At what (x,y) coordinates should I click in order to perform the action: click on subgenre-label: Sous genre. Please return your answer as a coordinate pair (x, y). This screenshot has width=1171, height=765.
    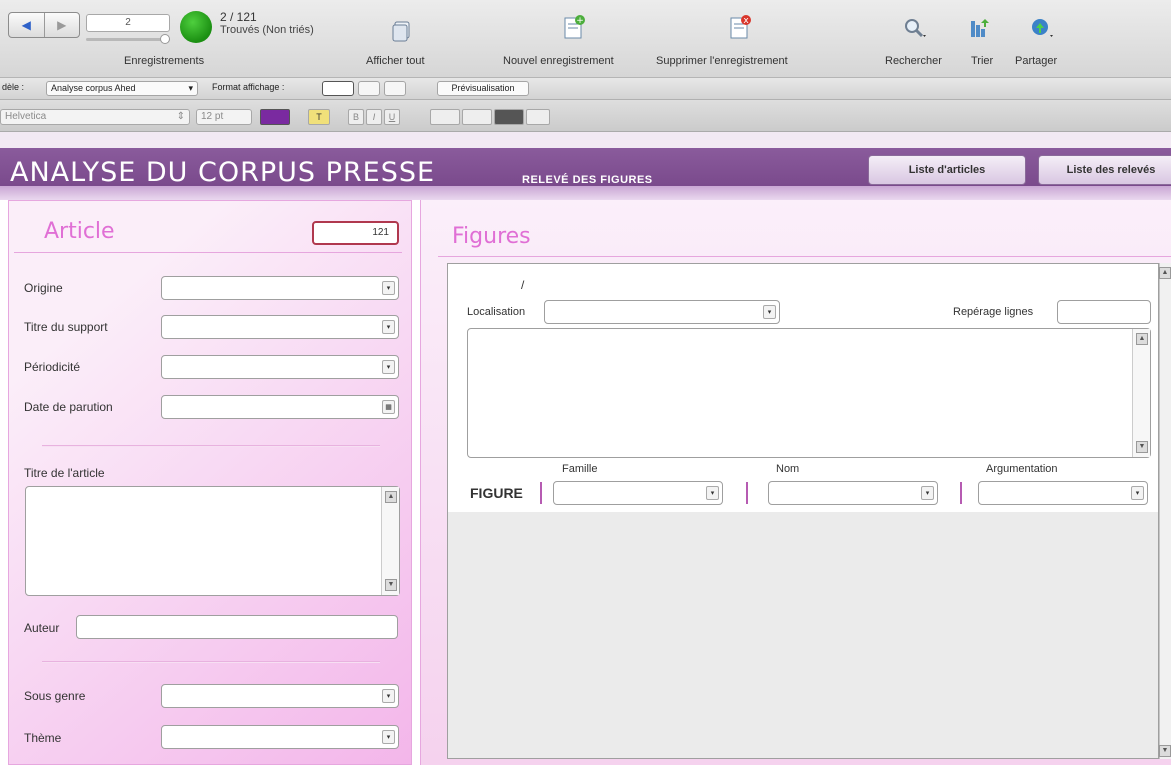
    Looking at the image, I should click on (55, 696).